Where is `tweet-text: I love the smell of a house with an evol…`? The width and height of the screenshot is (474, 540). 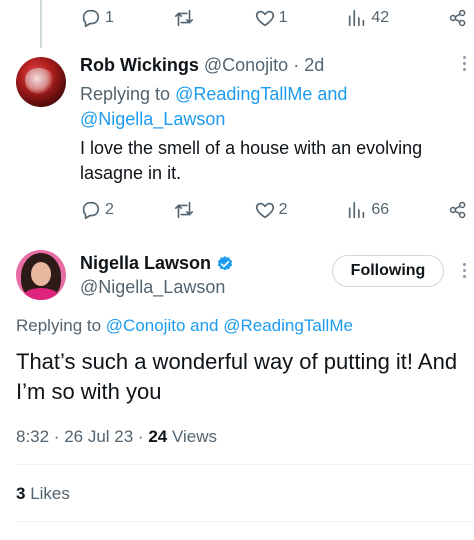
tweet-text: I love the smell of a house with an evol… is located at coordinates (251, 160).